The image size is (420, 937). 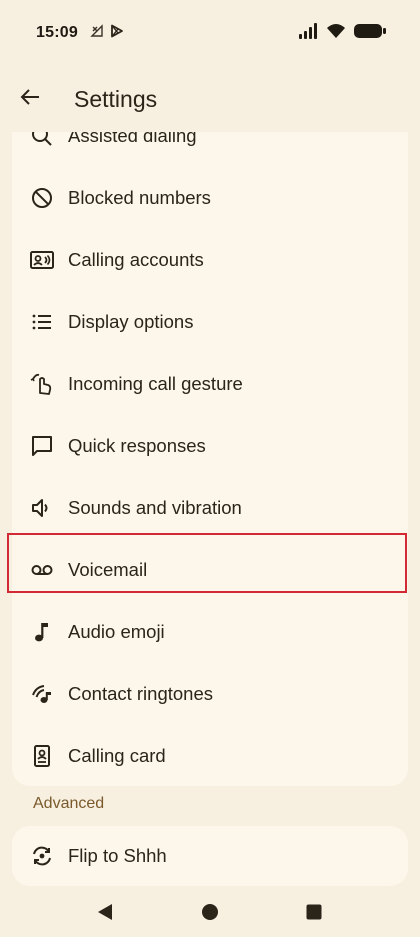 I want to click on settings-item-label: Quick responses, so click(x=137, y=445).